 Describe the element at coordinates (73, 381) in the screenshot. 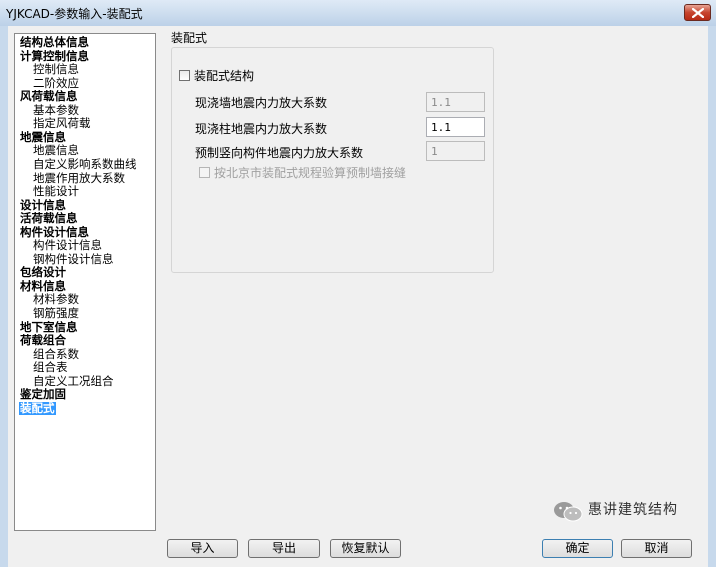

I see `tree-item: 自定义工况组合` at that location.